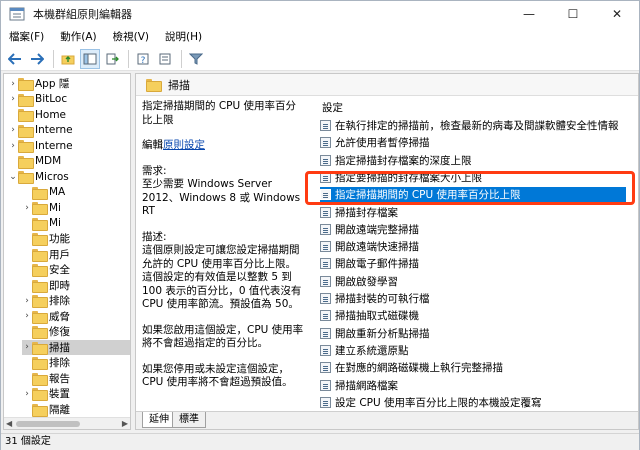 The height and width of the screenshot is (450, 640). Describe the element at coordinates (165, 59) in the screenshot. I see `properties-button` at that location.